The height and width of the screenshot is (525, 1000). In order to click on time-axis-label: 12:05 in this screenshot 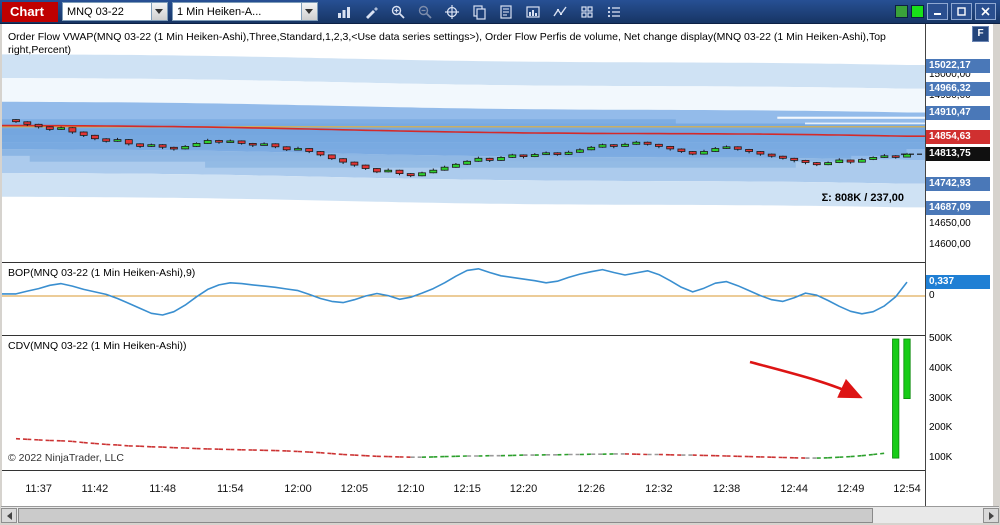, I will do `click(355, 489)`.